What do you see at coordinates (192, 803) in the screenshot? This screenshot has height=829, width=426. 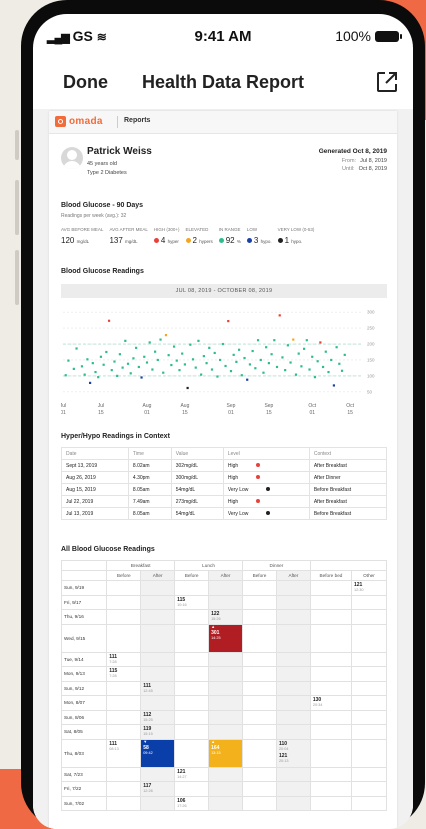 I see `reading-cell: 106 17:26` at bounding box center [192, 803].